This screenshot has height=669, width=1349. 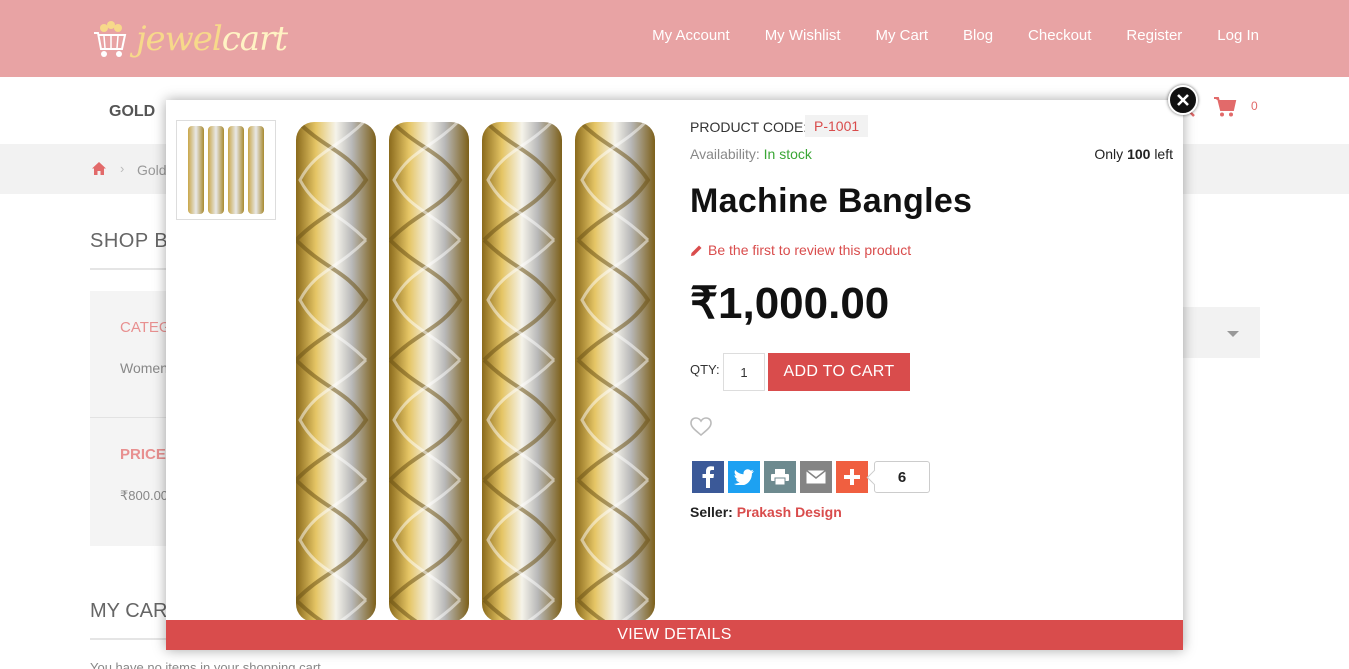 I want to click on email-icon, so click(x=816, y=477).